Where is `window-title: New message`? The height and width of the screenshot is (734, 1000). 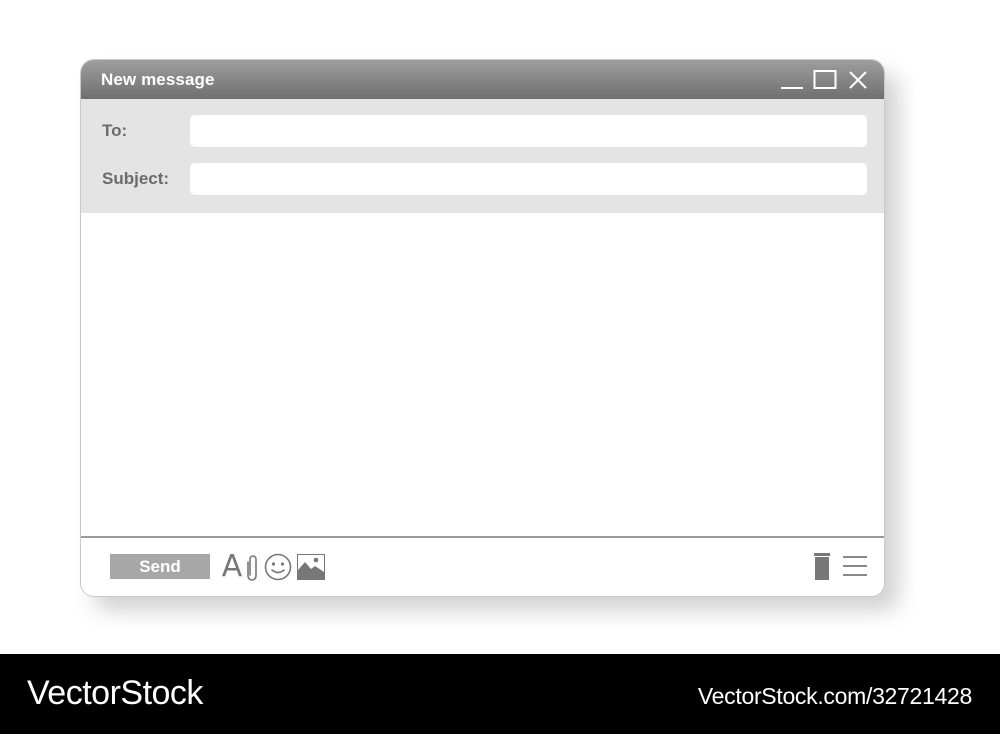 window-title: New message is located at coordinates (158, 79).